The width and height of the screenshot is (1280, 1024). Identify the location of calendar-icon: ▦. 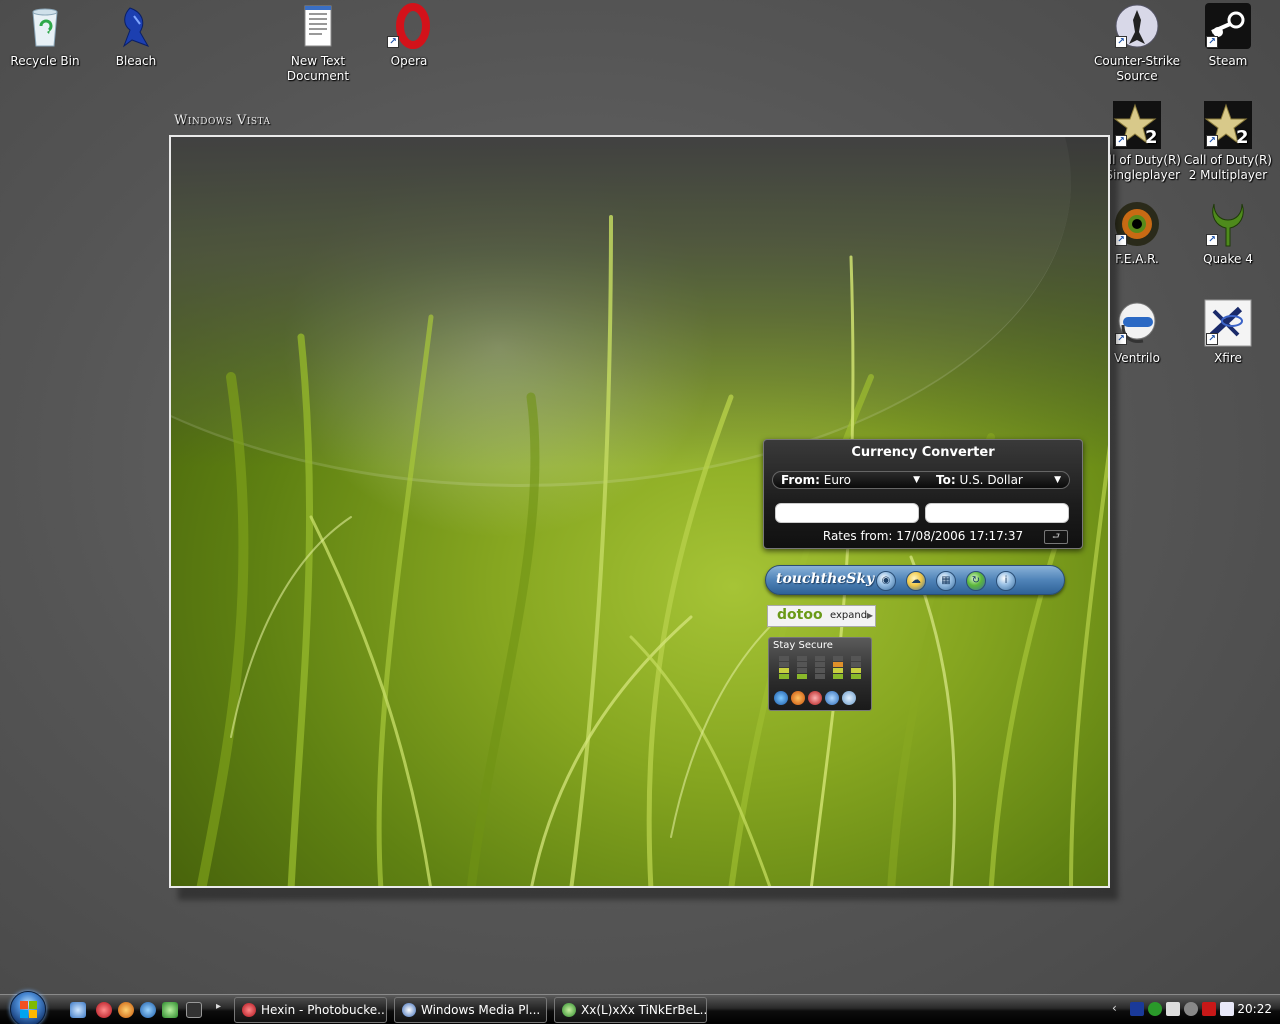
(946, 581).